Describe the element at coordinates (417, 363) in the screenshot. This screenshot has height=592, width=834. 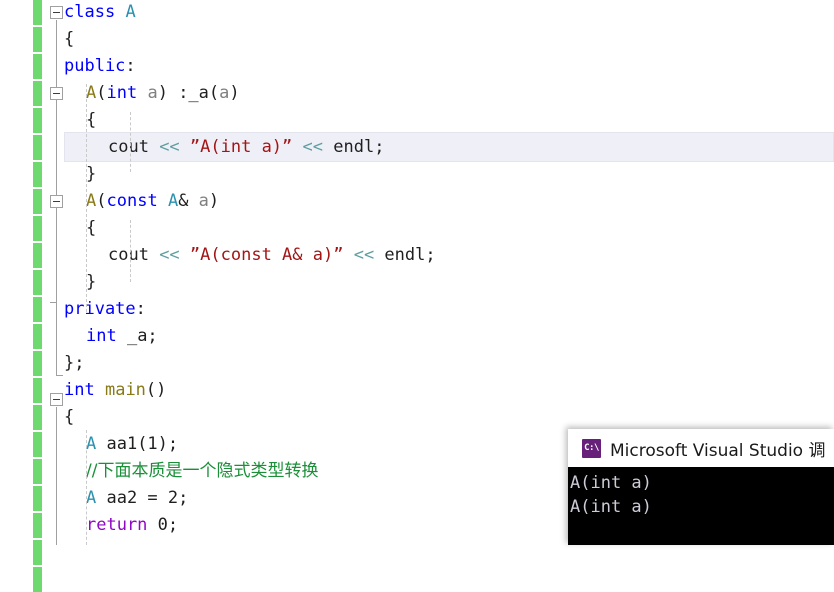
I see `code-line: };` at that location.